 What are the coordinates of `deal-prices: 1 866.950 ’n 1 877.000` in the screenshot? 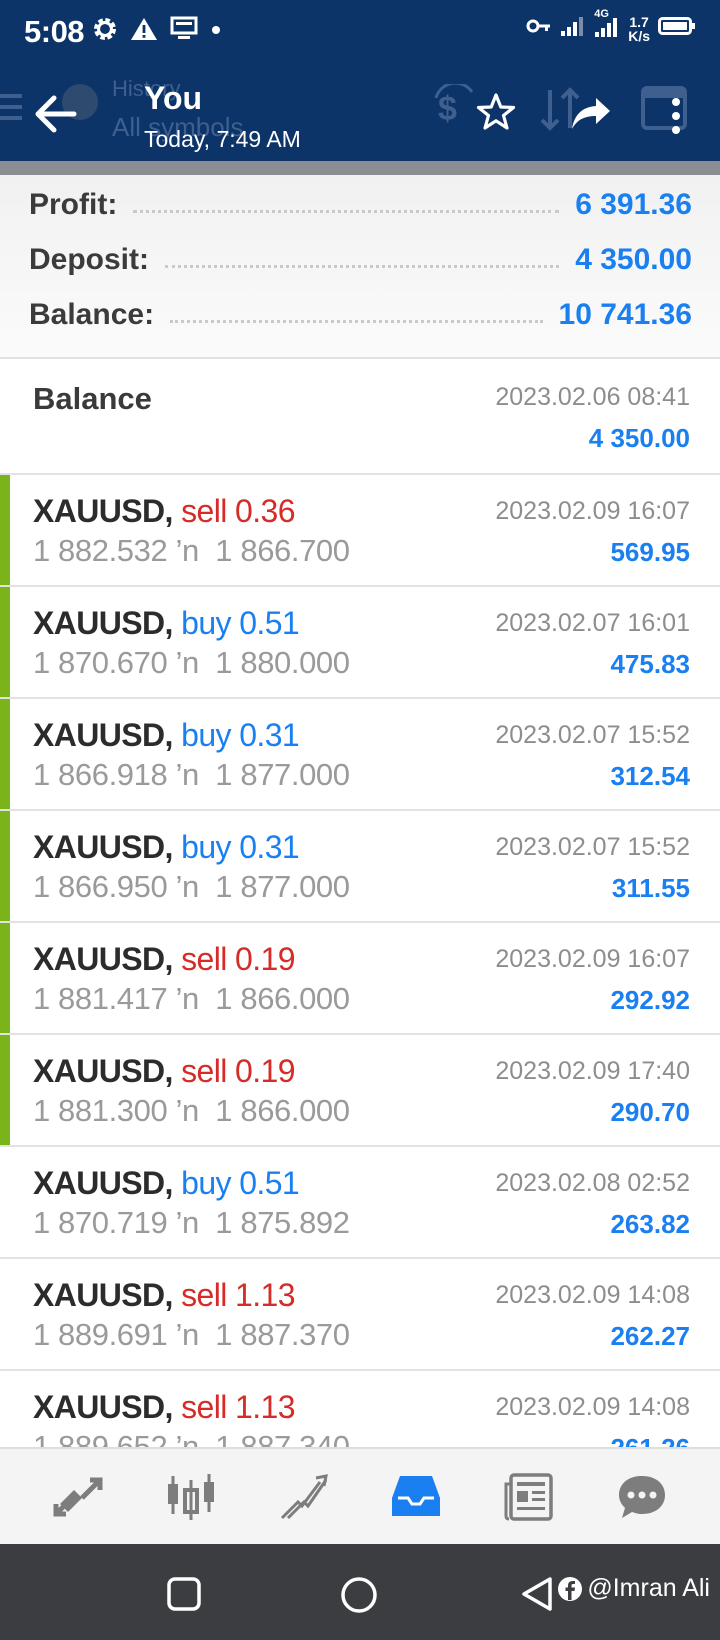 It's located at (191, 887).